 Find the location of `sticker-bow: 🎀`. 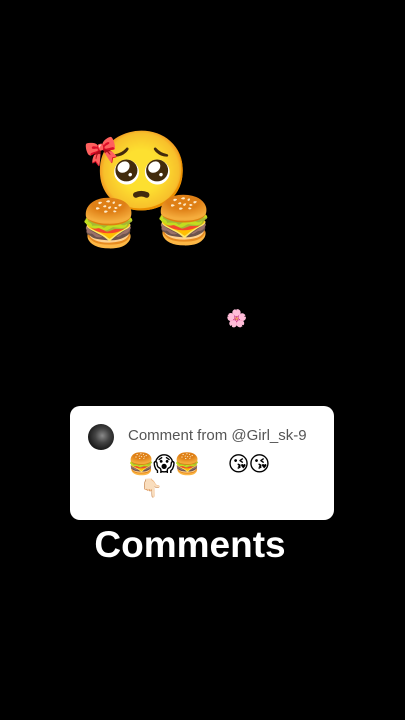

sticker-bow: 🎀 is located at coordinates (102, 153).